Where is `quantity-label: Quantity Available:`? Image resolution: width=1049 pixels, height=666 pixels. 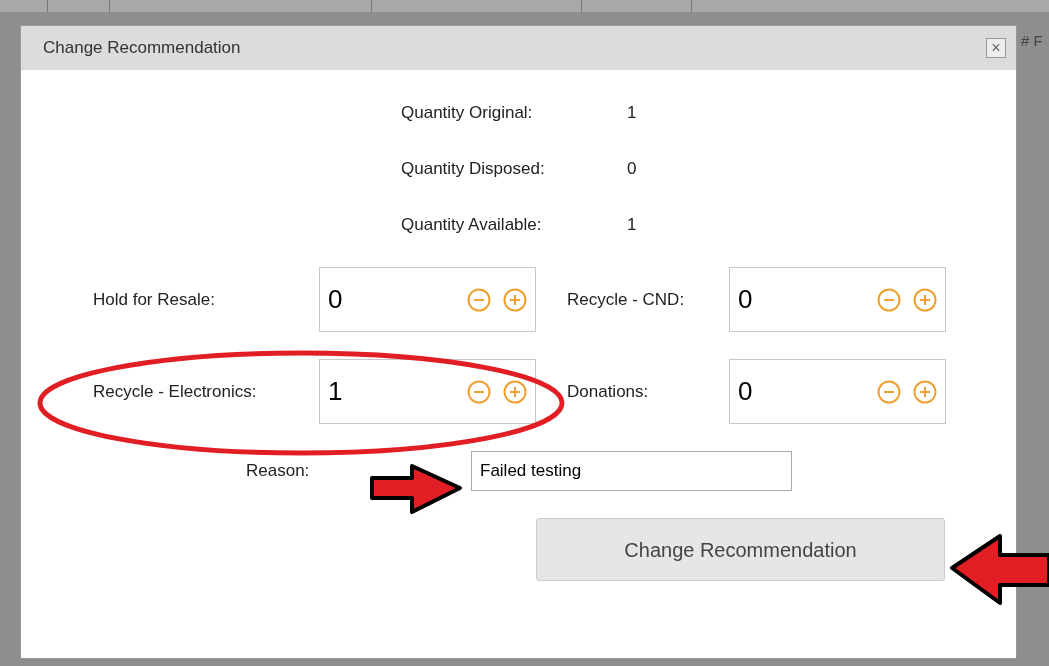 quantity-label: Quantity Available: is located at coordinates (472, 224).